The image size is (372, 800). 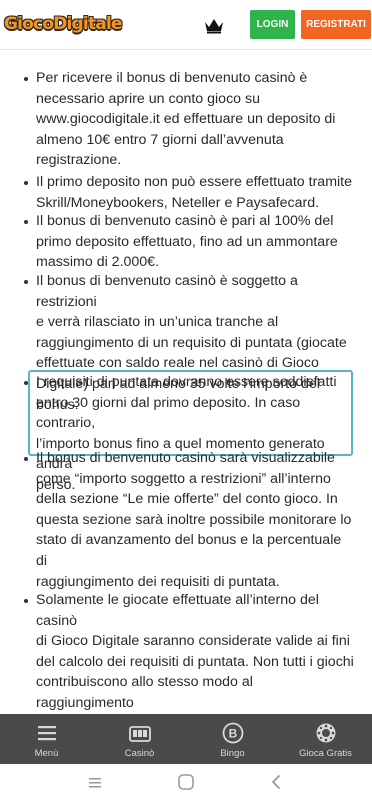 I want to click on nav-menu: Menù, so click(x=46, y=739).